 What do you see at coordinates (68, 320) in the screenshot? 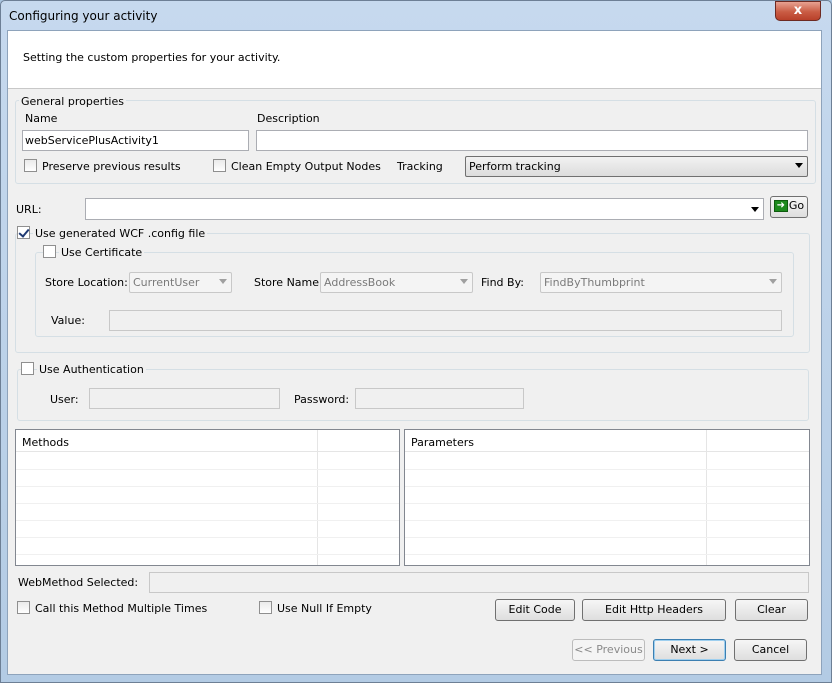
I see `value-label: Value:` at bounding box center [68, 320].